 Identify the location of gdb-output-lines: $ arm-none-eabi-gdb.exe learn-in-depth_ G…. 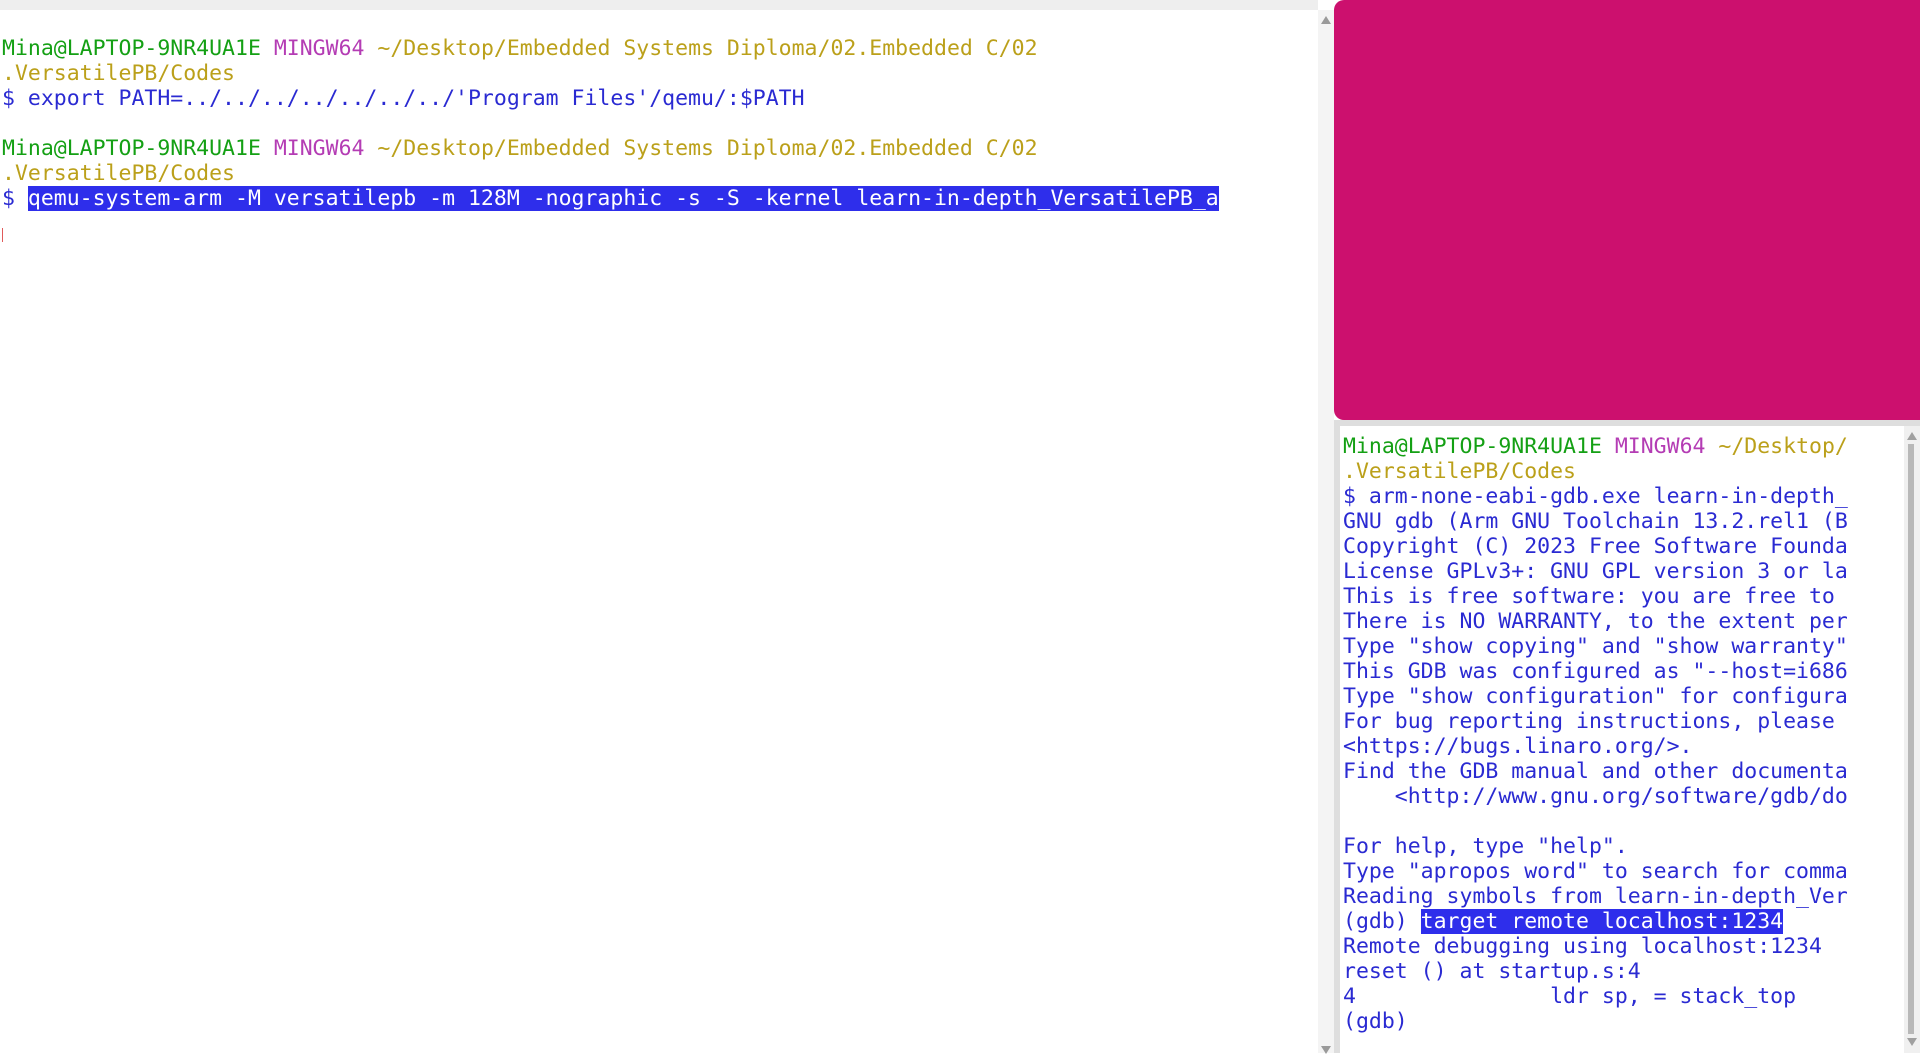
(1595, 696).